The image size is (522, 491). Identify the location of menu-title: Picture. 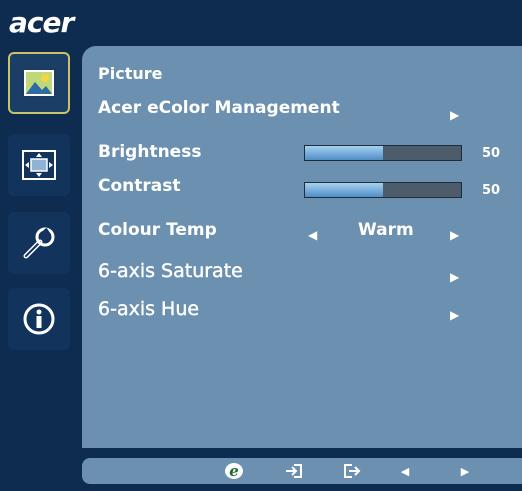
(130, 73).